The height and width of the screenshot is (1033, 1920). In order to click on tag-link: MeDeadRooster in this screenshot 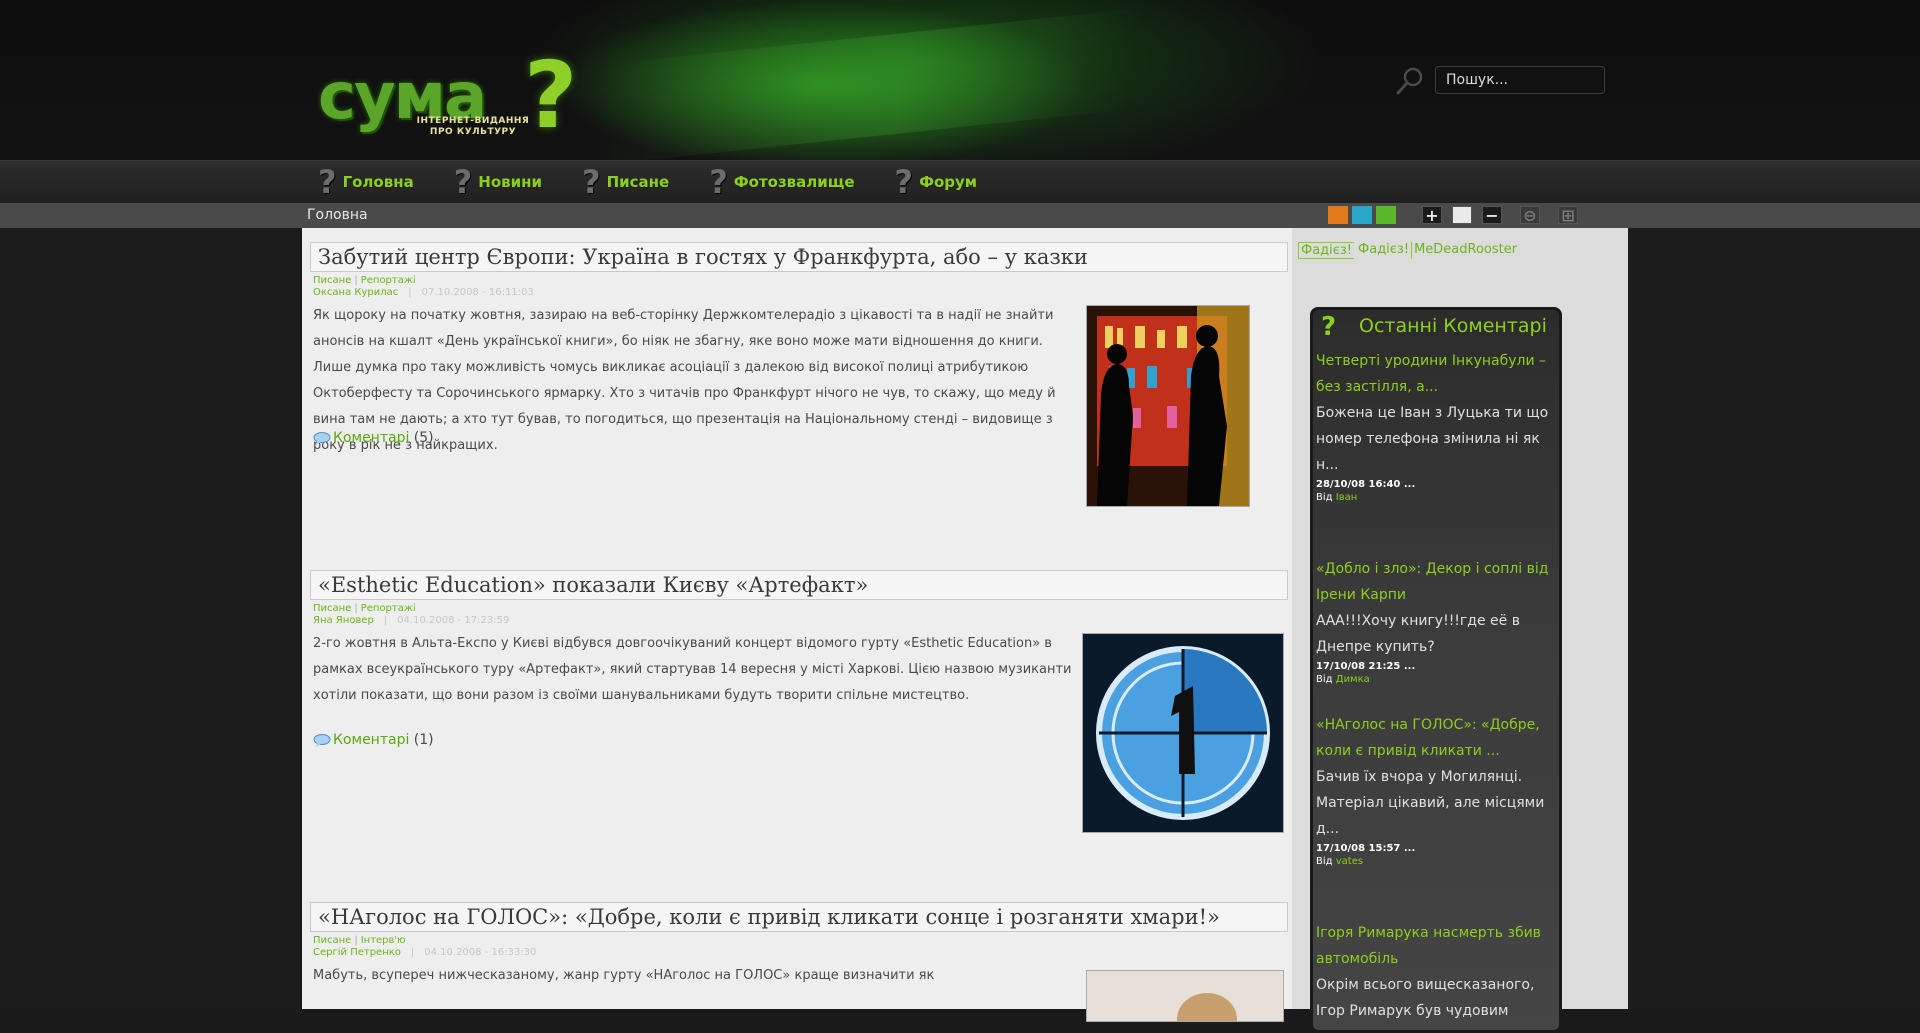, I will do `click(1465, 250)`.